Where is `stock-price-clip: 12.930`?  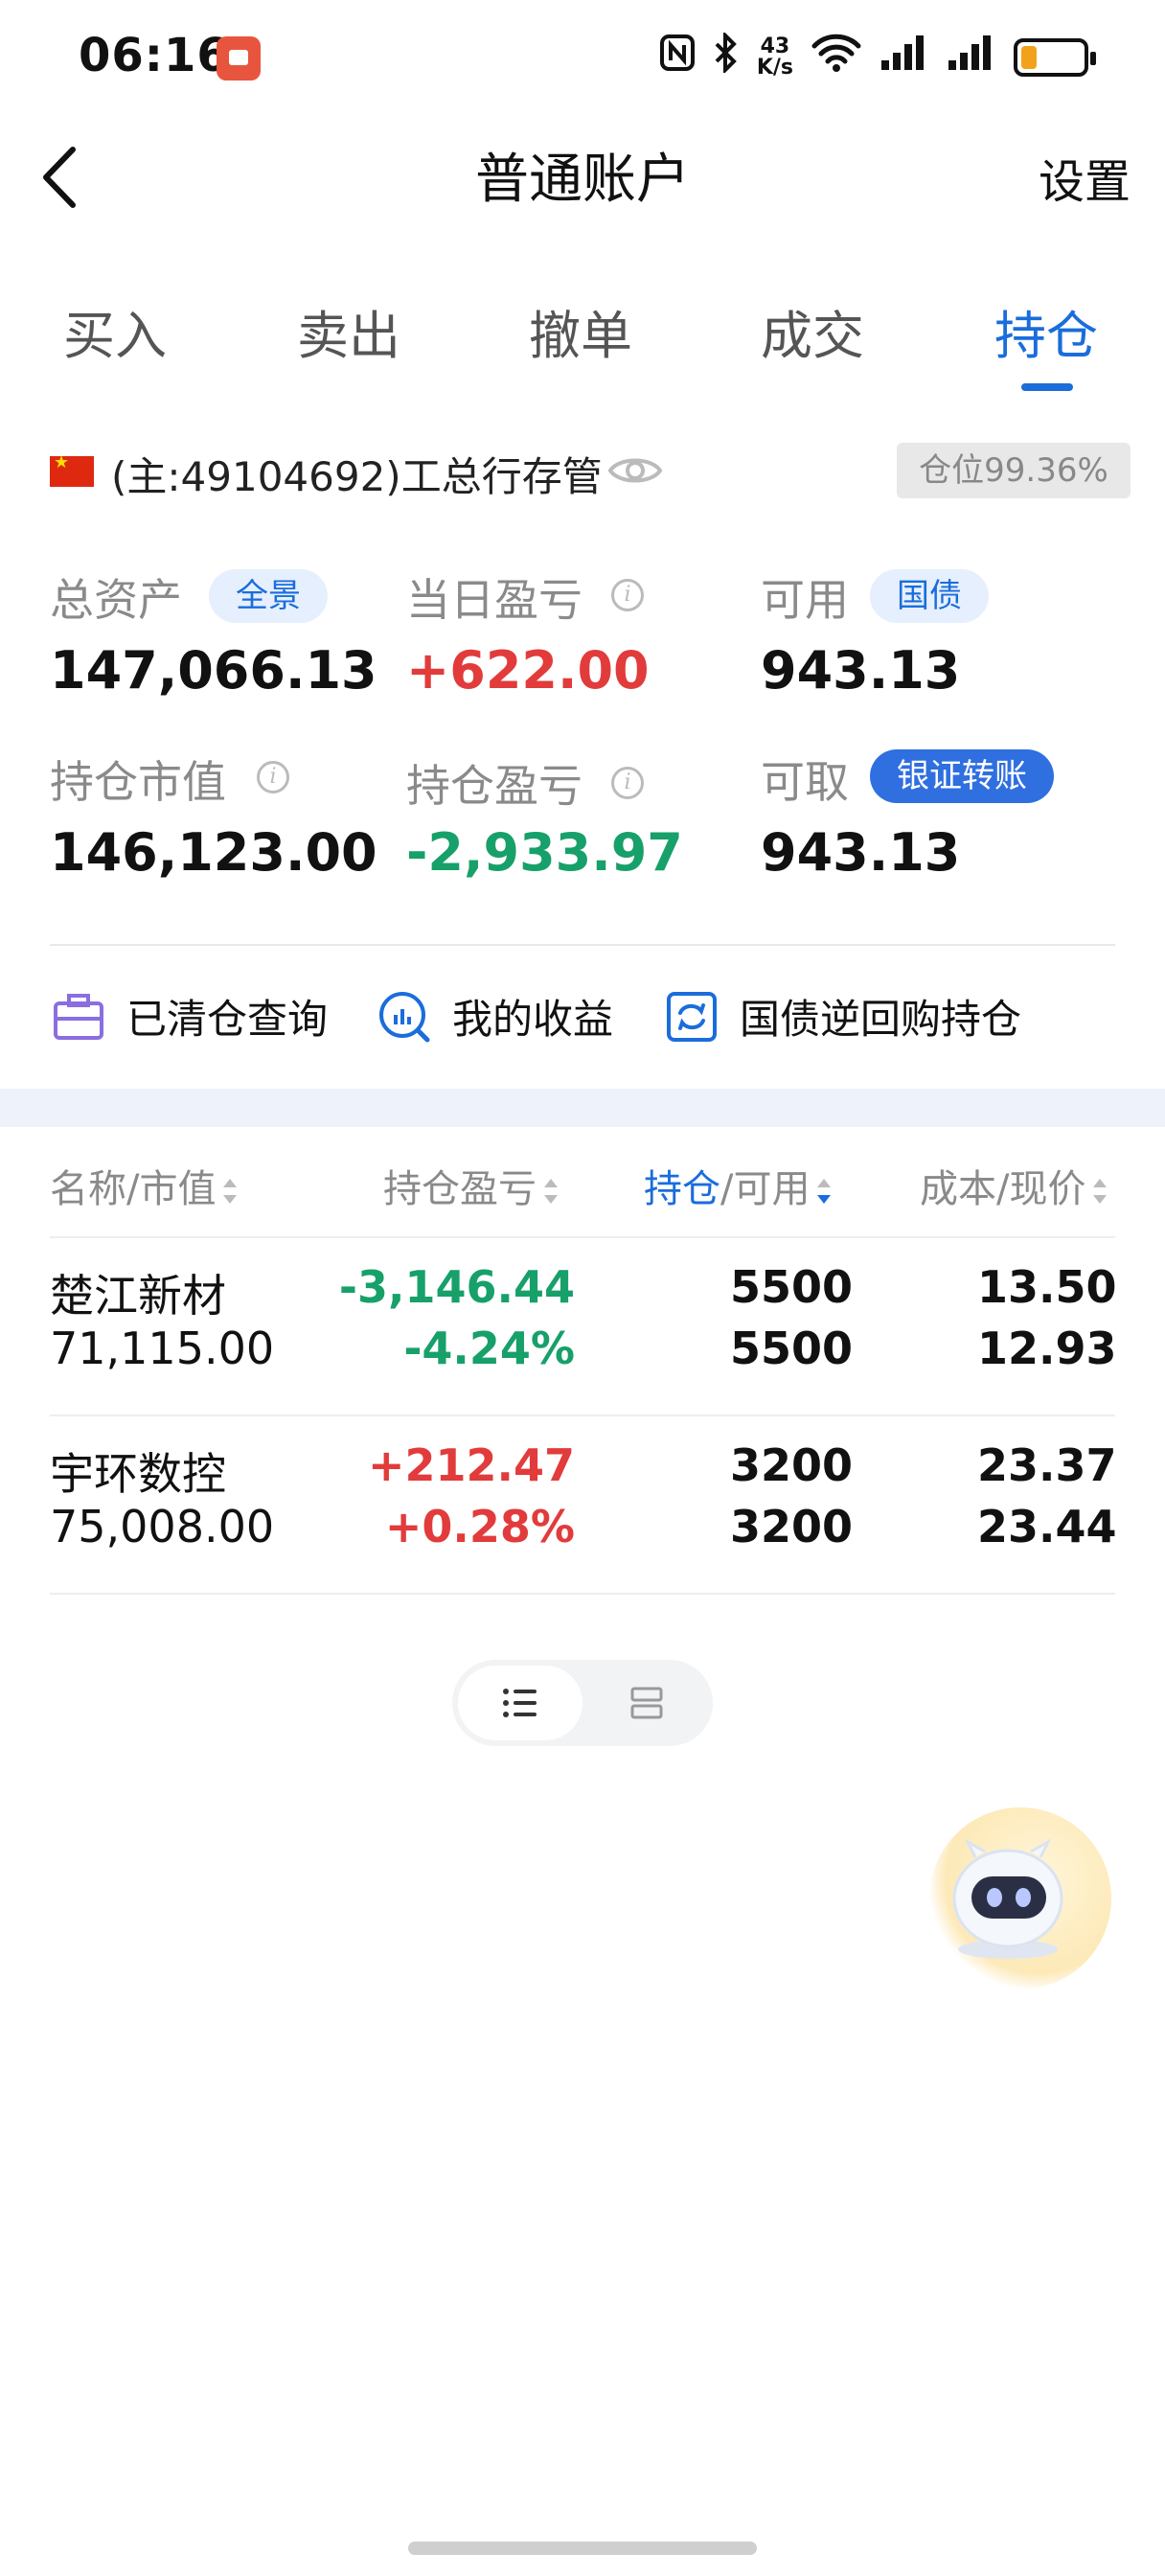 stock-price-clip: 12.930 is located at coordinates (1046, 1348).